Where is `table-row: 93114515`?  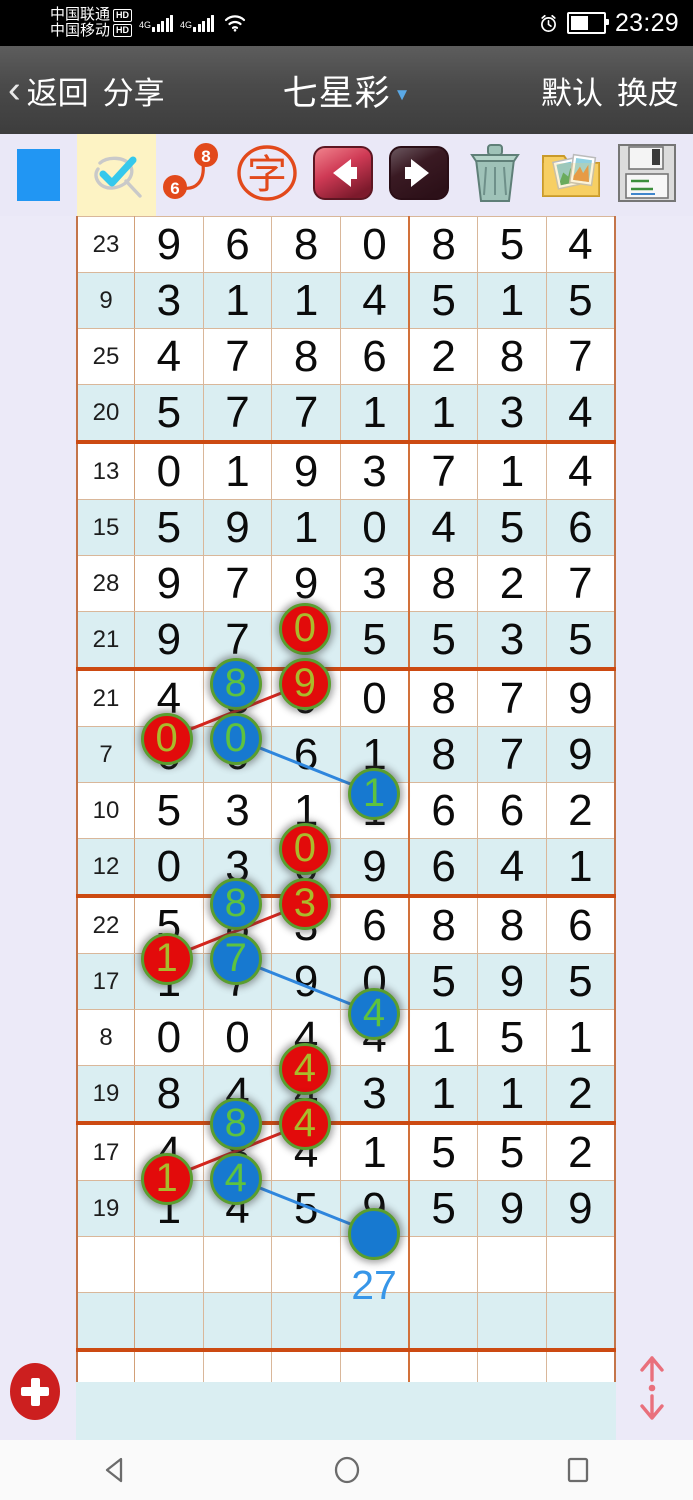
table-row: 93114515 is located at coordinates (346, 300).